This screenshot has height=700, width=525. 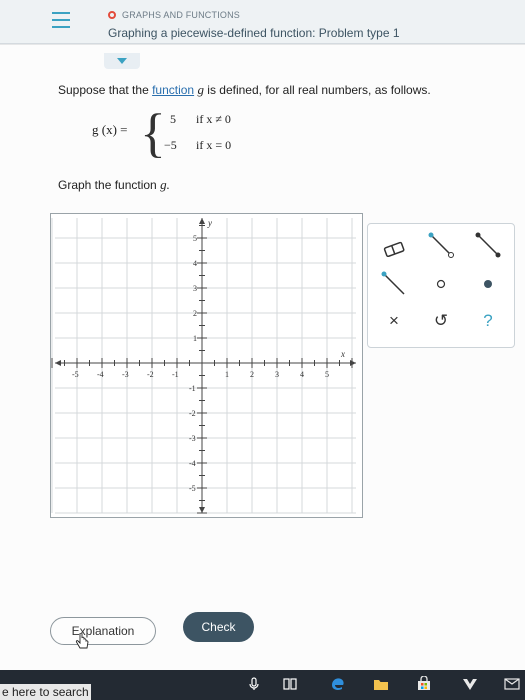 I want to click on segment-closed-icon, so click(x=488, y=245).